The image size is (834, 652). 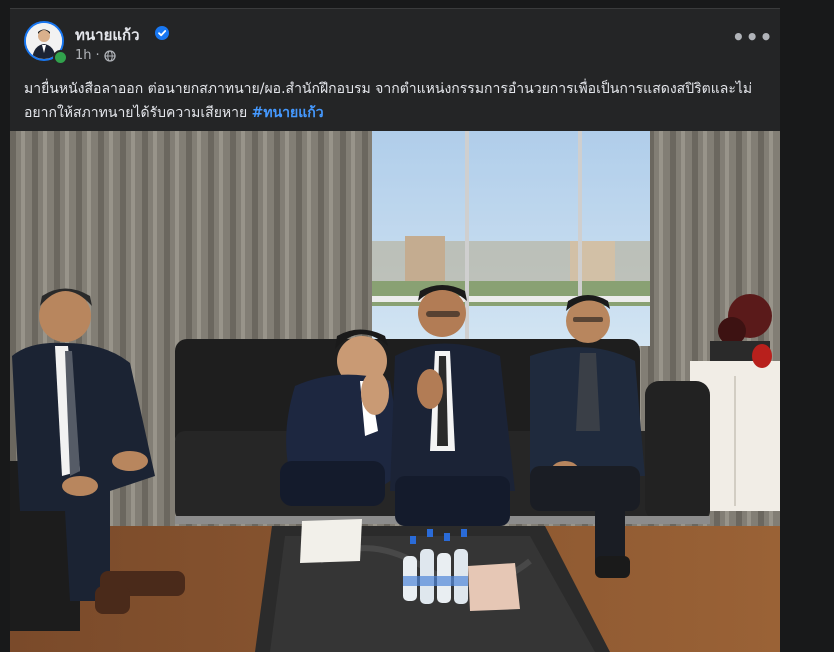 What do you see at coordinates (288, 113) in the screenshot?
I see `hashtag-link: #ทนายแก้ว` at bounding box center [288, 113].